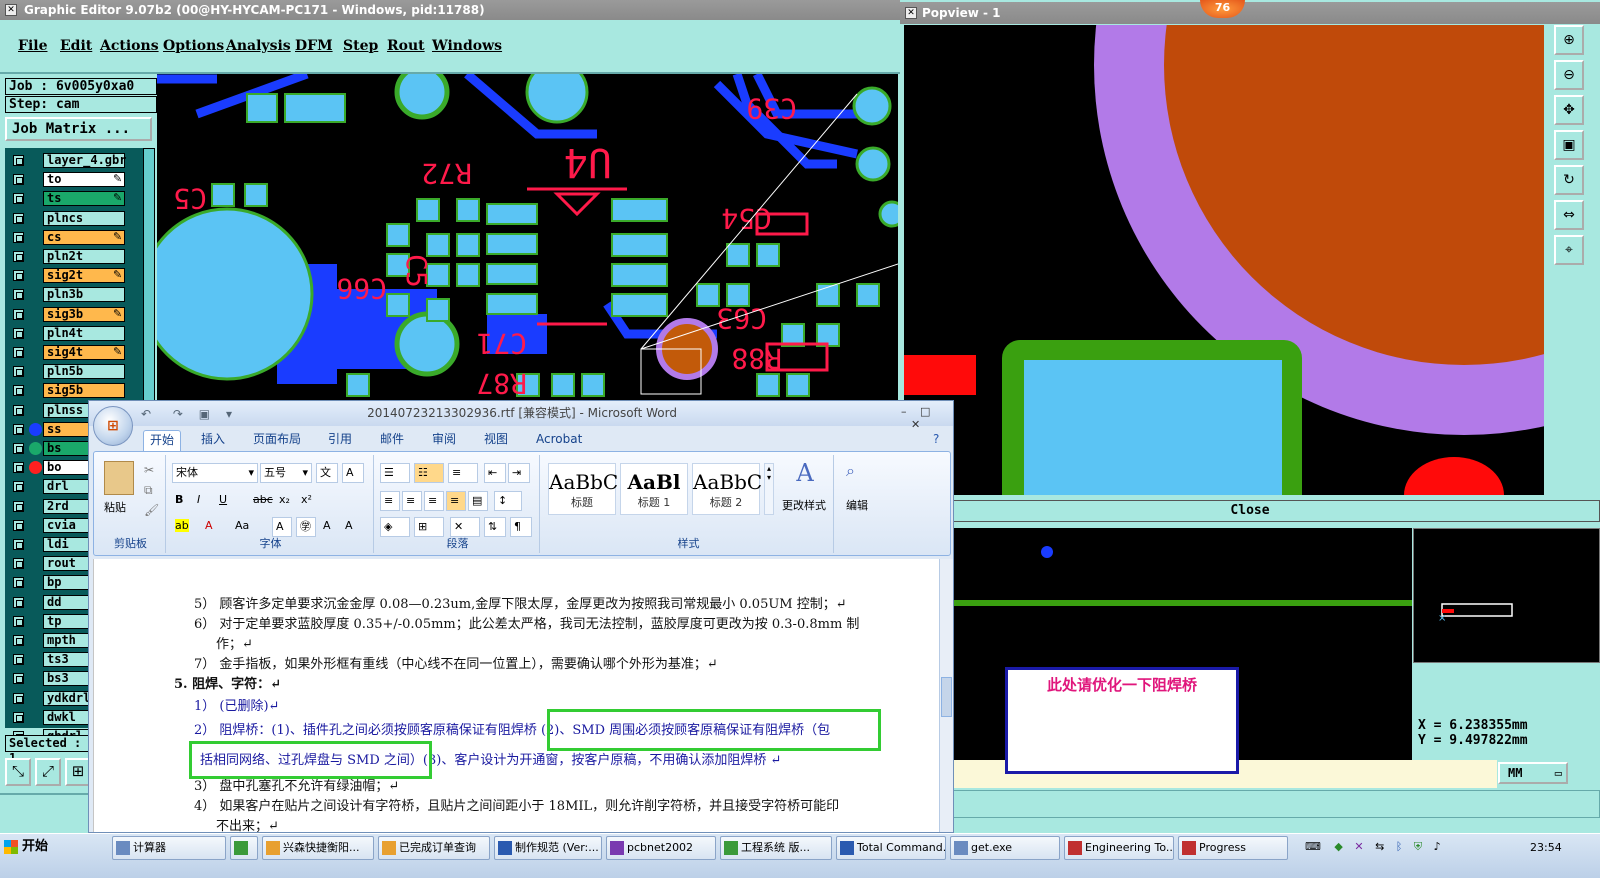 The width and height of the screenshot is (1600, 878). Describe the element at coordinates (463, 473) in the screenshot. I see `multilevel-list-icon: ≡` at that location.